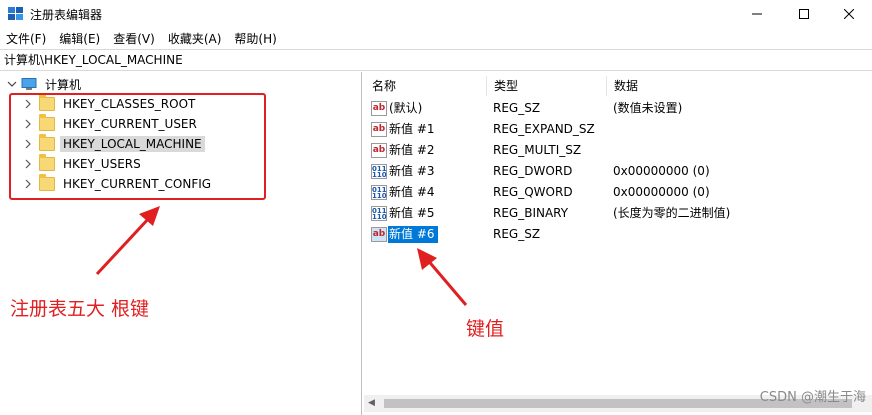 This screenshot has height=415, width=872. I want to click on arrow-to-root-keys, so click(127, 241).